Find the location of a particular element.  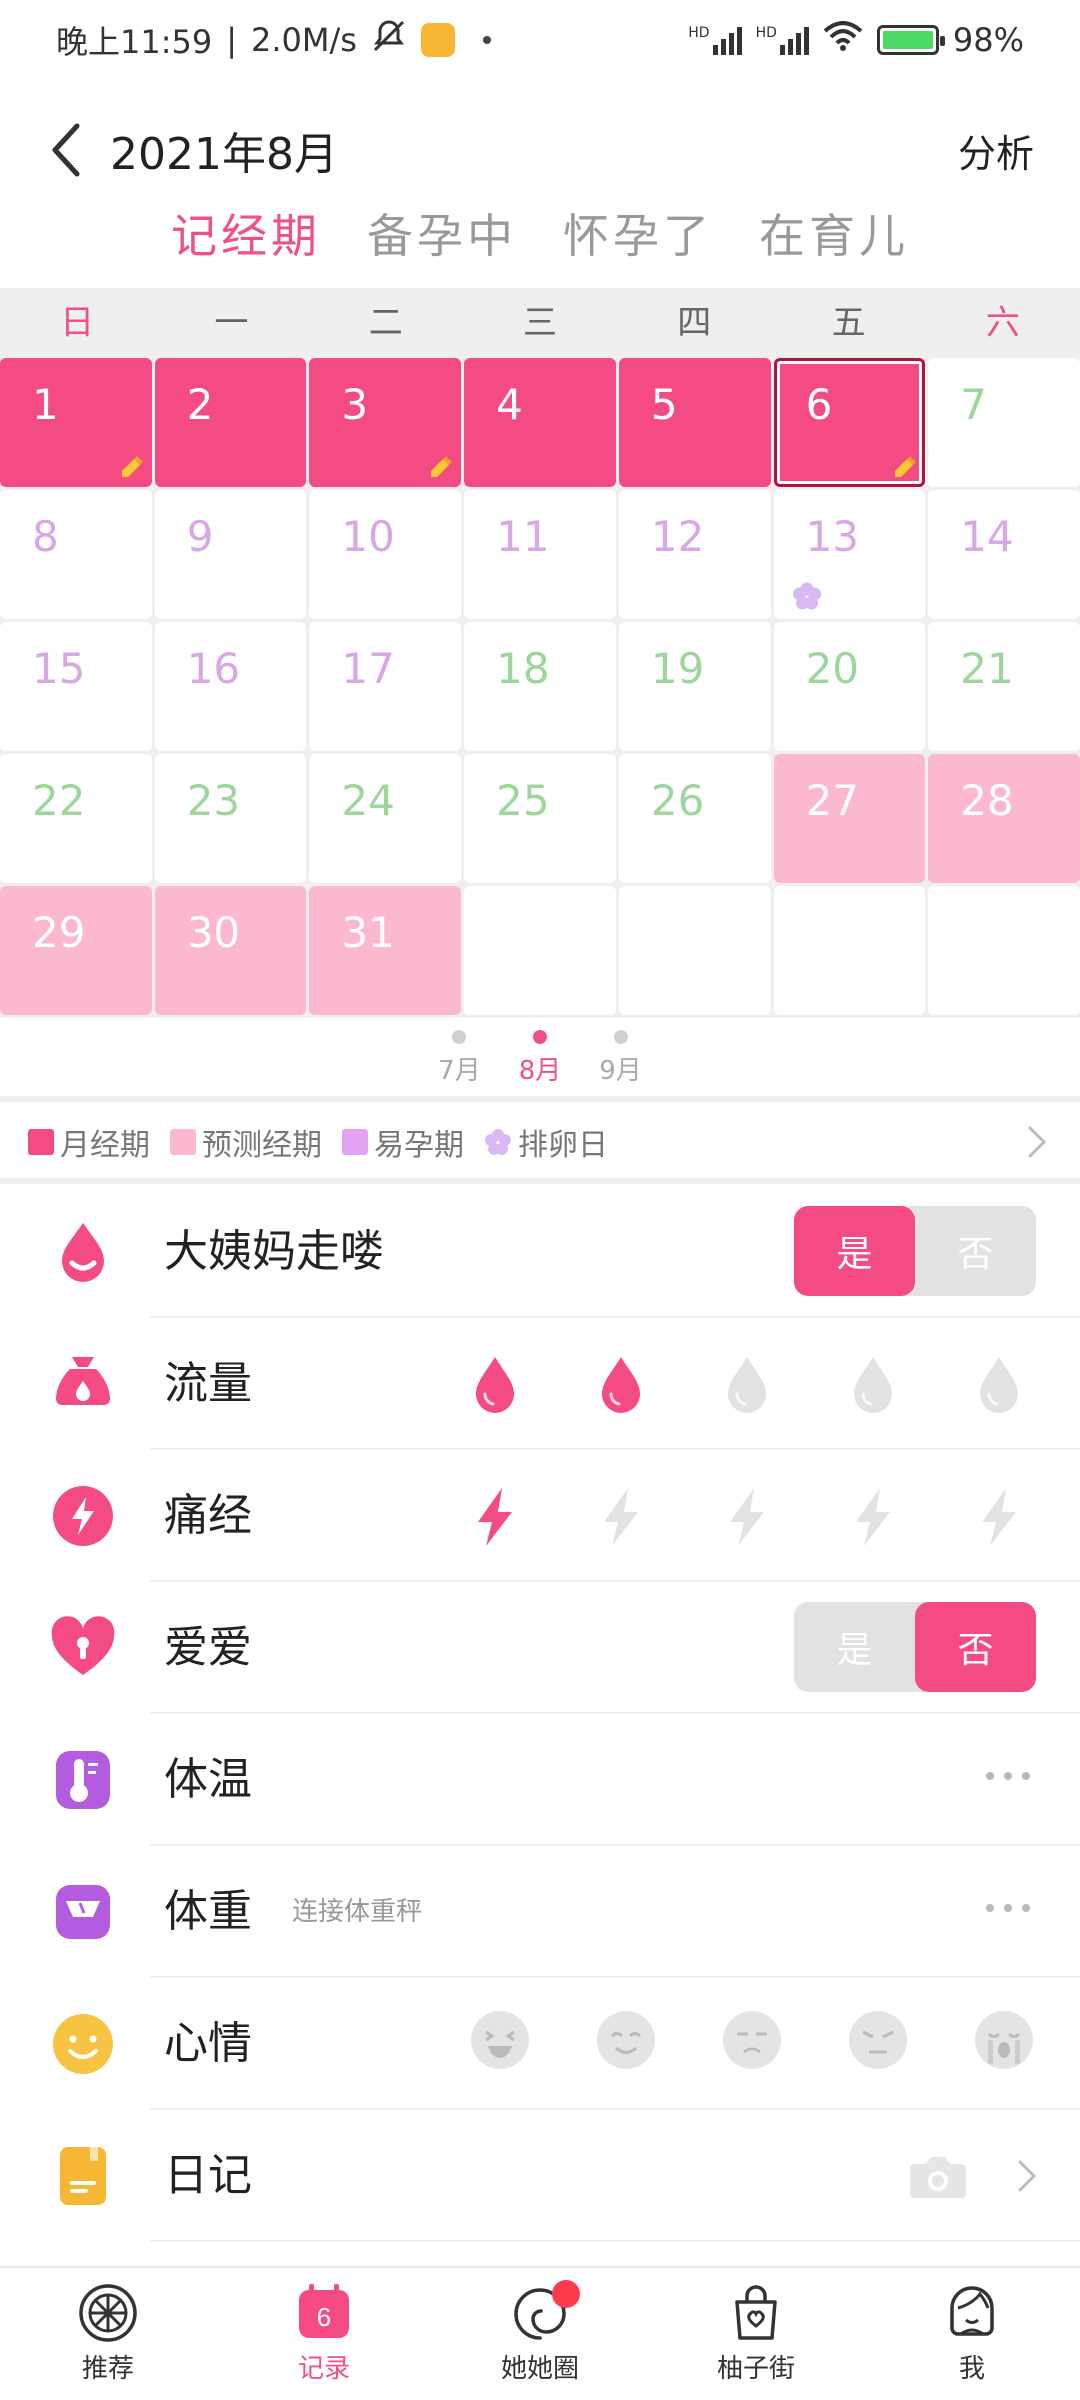

status-time: 晚上11:59 is located at coordinates (134, 42).